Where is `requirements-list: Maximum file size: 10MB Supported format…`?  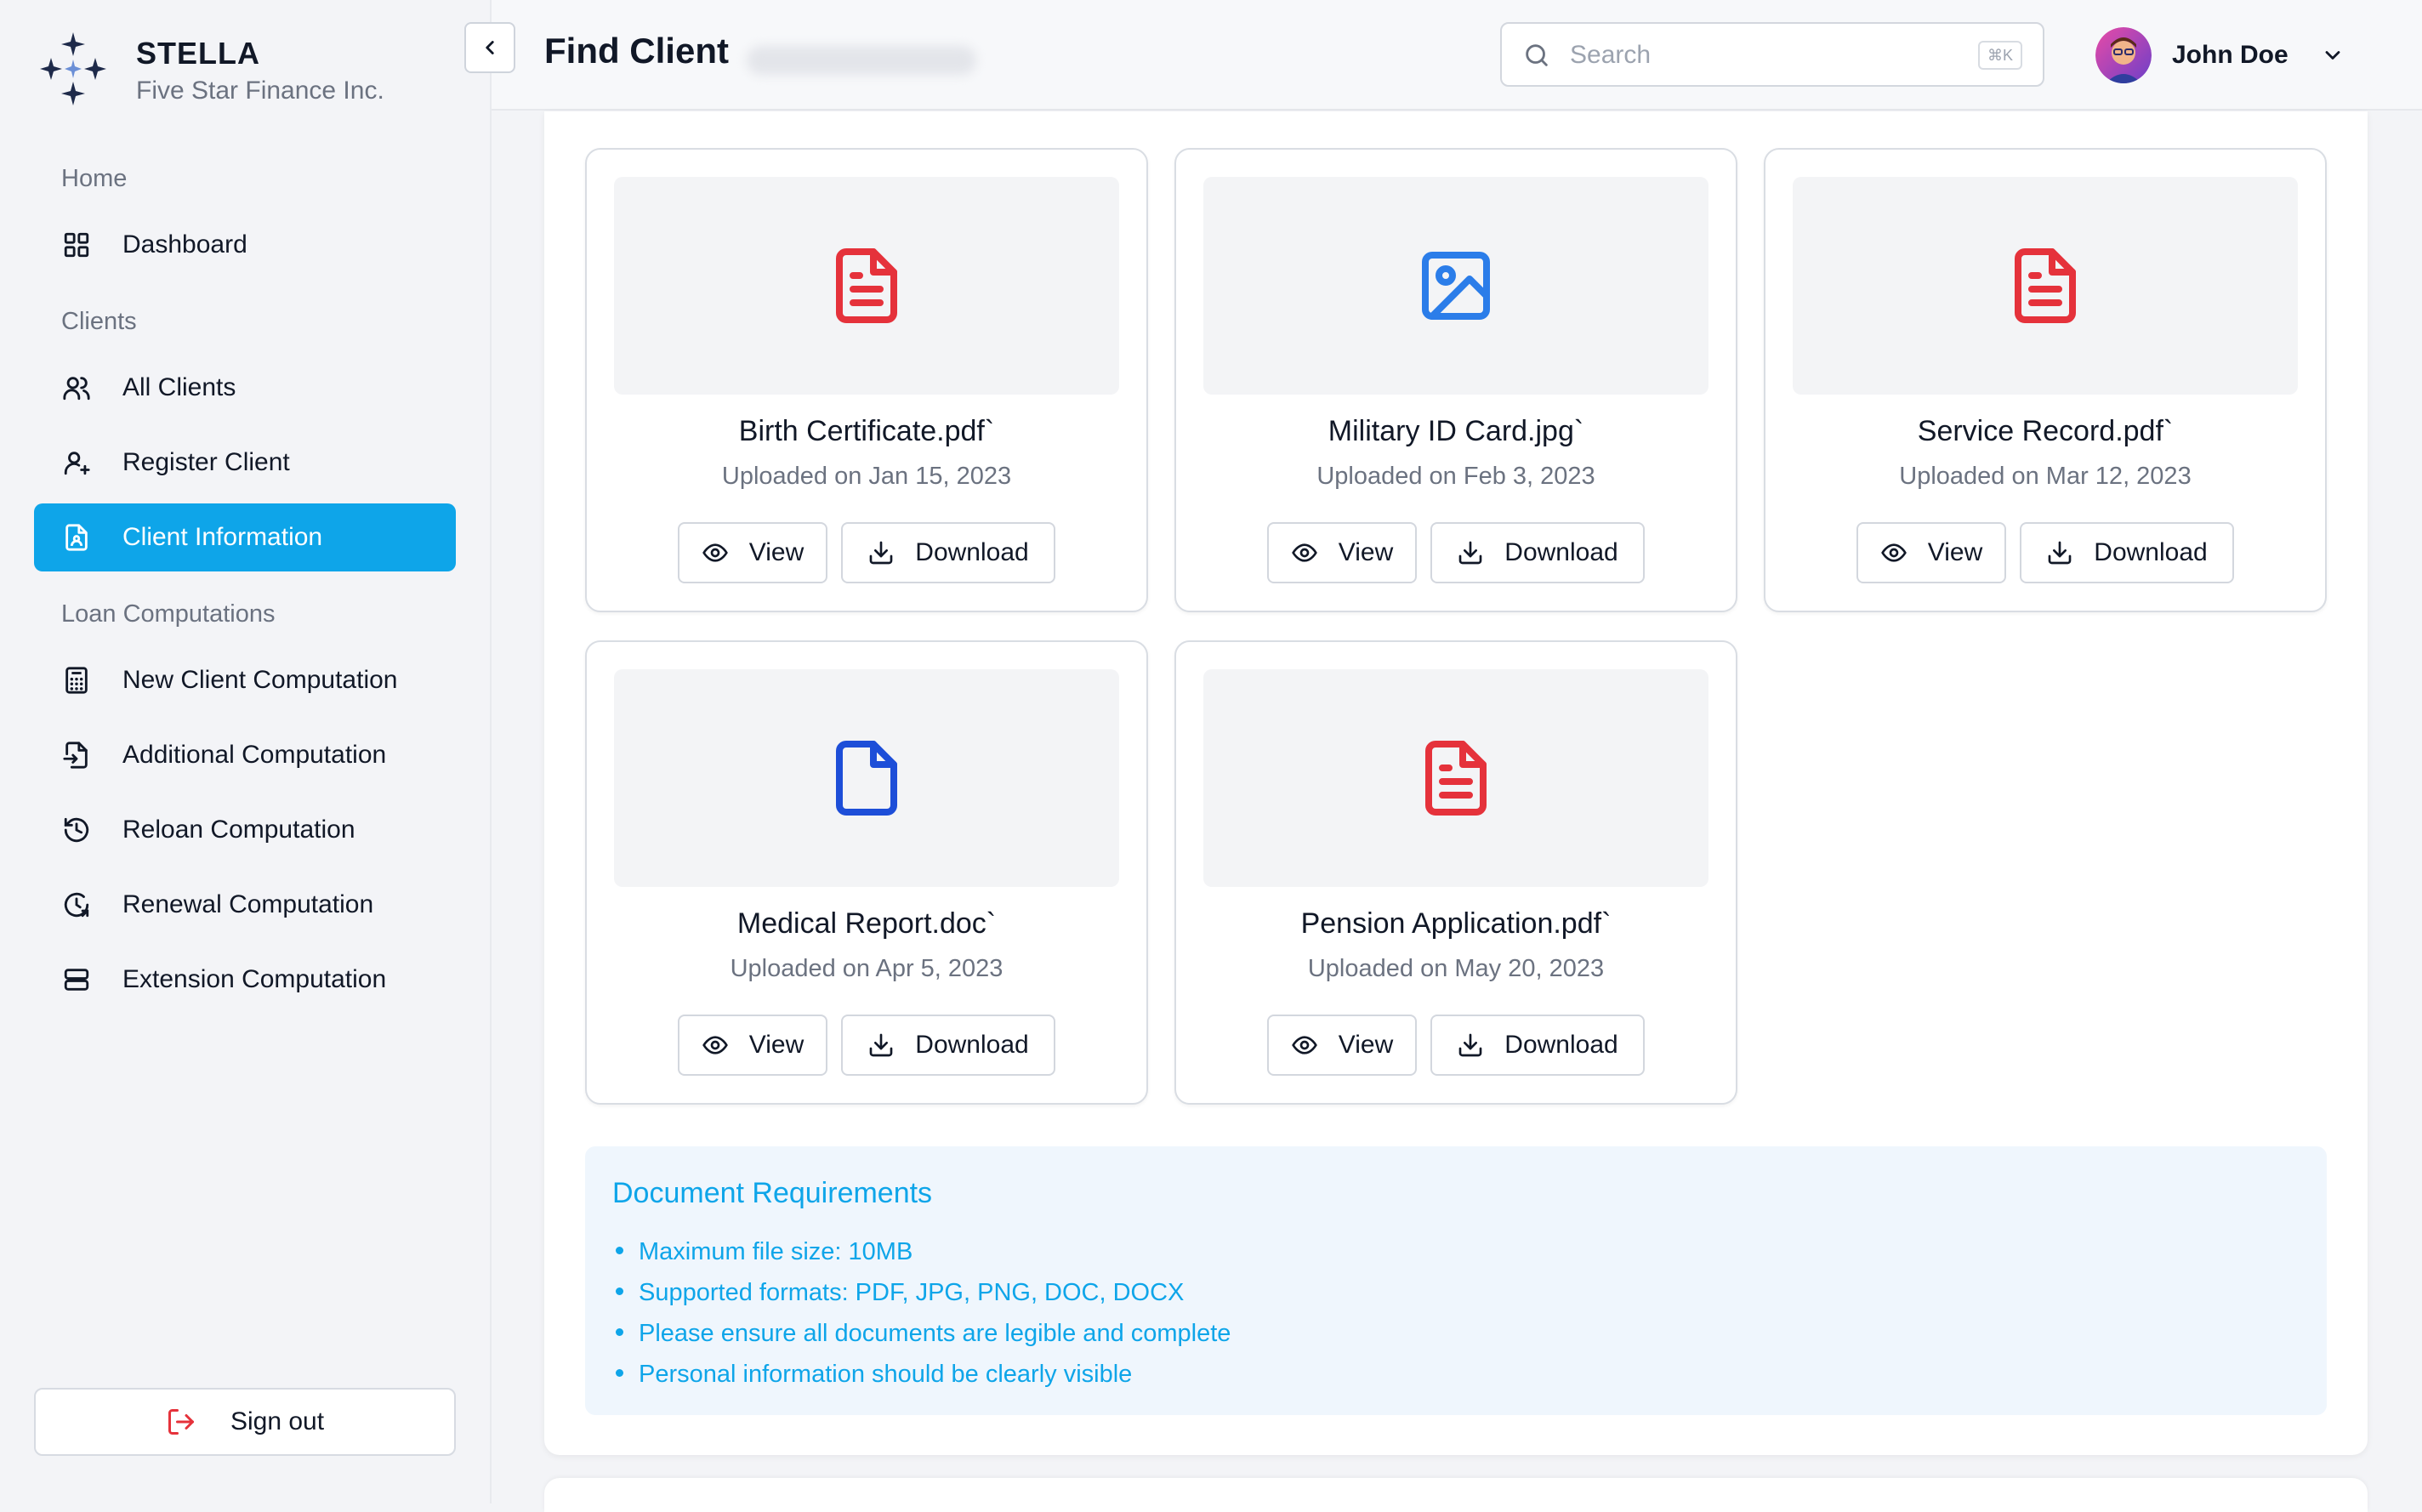
requirements-list: Maximum file size: 10MB Supported format… is located at coordinates (923, 1313).